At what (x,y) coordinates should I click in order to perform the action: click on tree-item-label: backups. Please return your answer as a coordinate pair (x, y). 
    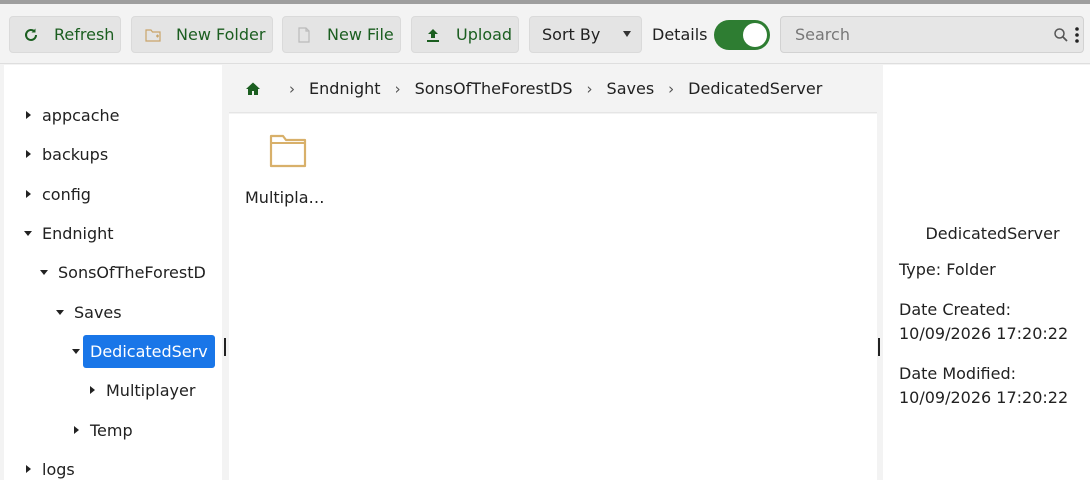
    Looking at the image, I should click on (75, 154).